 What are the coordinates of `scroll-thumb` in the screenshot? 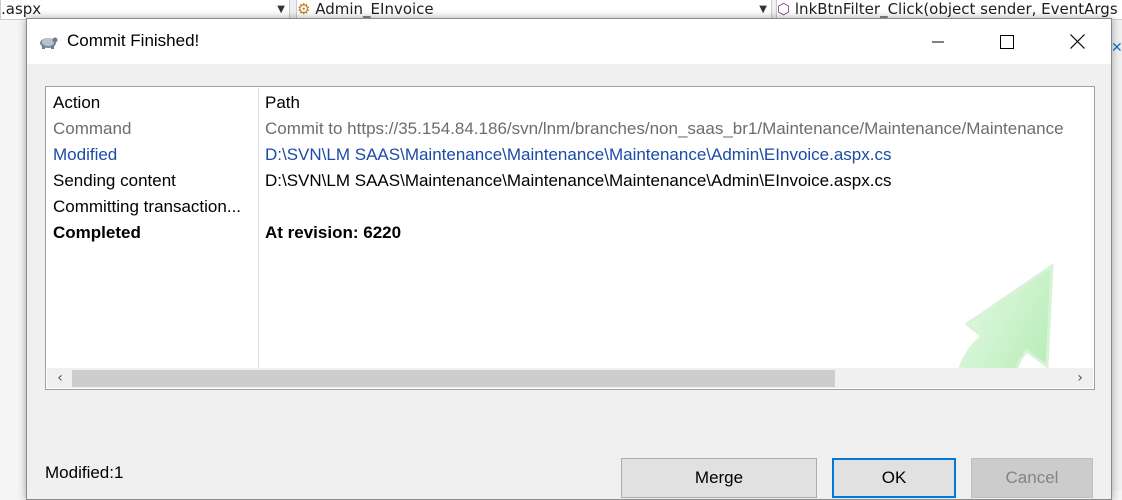 It's located at (453, 378).